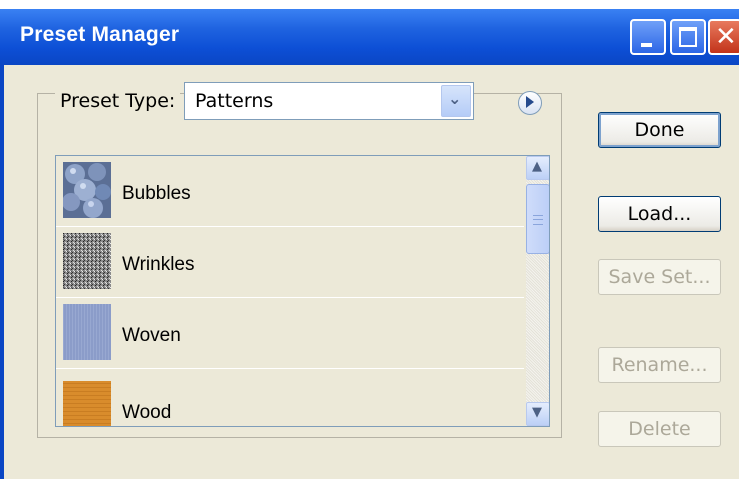 The height and width of the screenshot is (479, 739). I want to click on maximize-icon, so click(688, 37).